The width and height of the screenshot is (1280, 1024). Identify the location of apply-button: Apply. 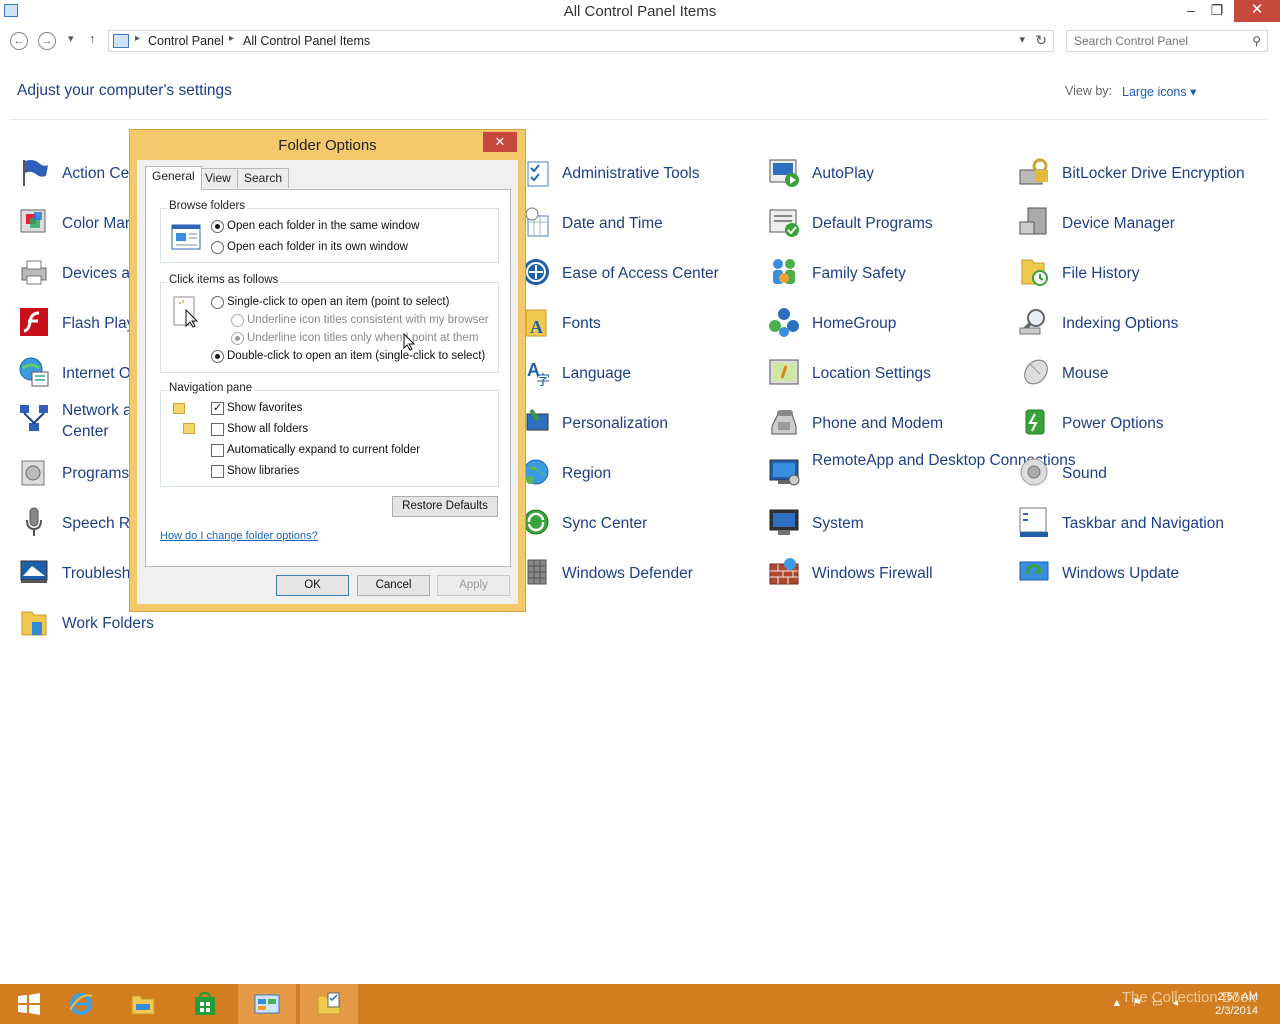
(473, 585).